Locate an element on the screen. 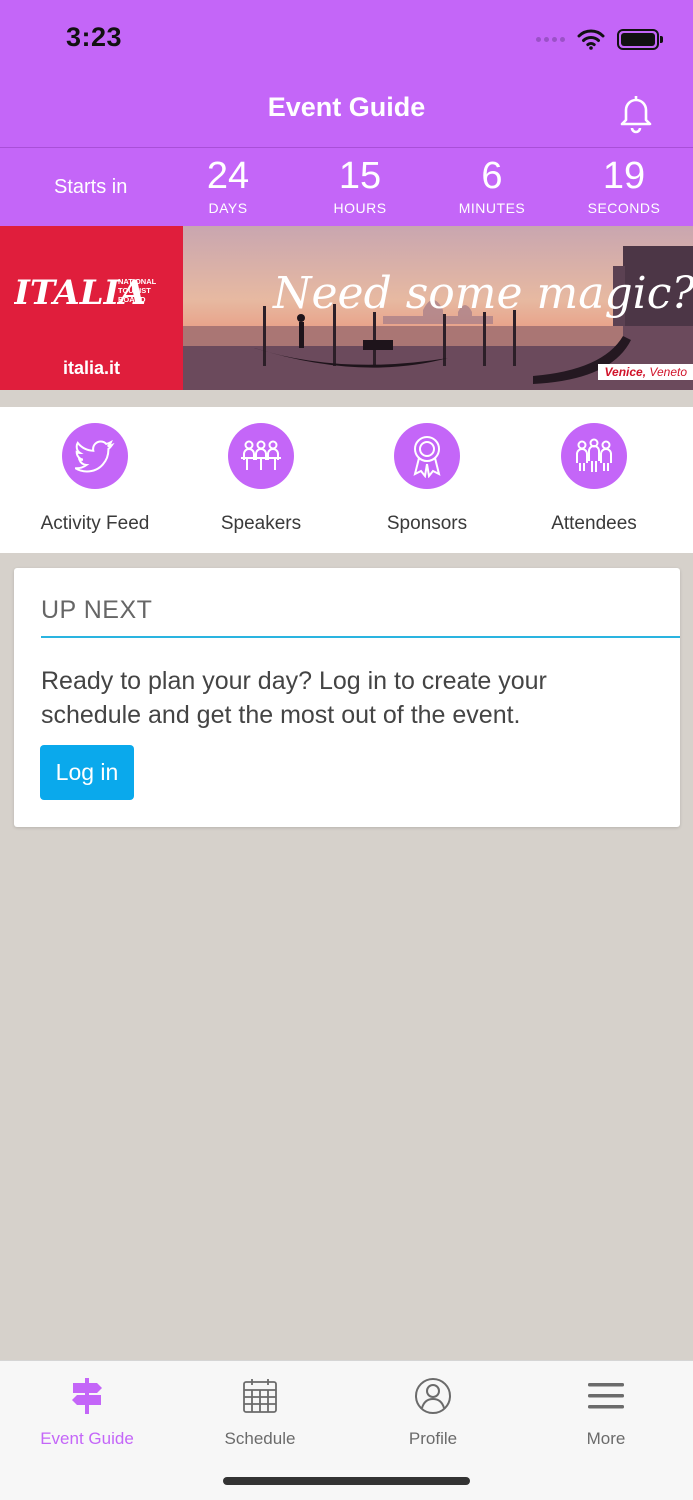 The image size is (693, 1500). svg-text: Need some magic? is located at coordinates (482, 293).